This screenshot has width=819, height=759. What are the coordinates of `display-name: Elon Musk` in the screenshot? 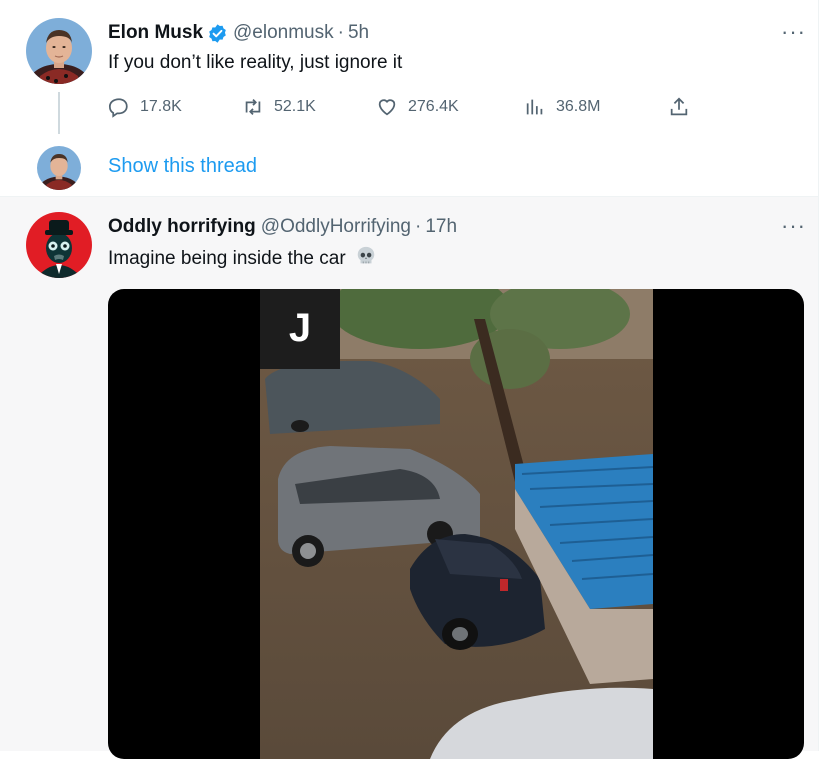 It's located at (155, 33).